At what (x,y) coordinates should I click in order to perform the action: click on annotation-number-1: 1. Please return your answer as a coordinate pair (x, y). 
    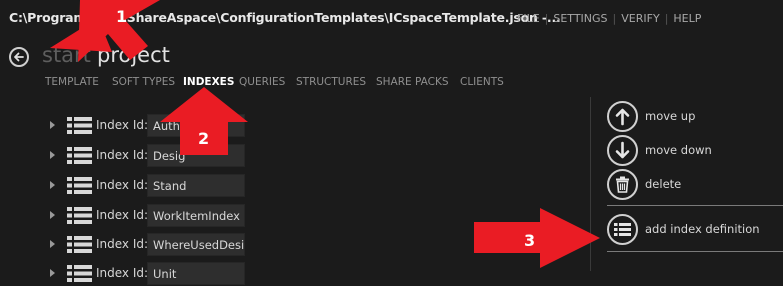
    Looking at the image, I should click on (122, 16).